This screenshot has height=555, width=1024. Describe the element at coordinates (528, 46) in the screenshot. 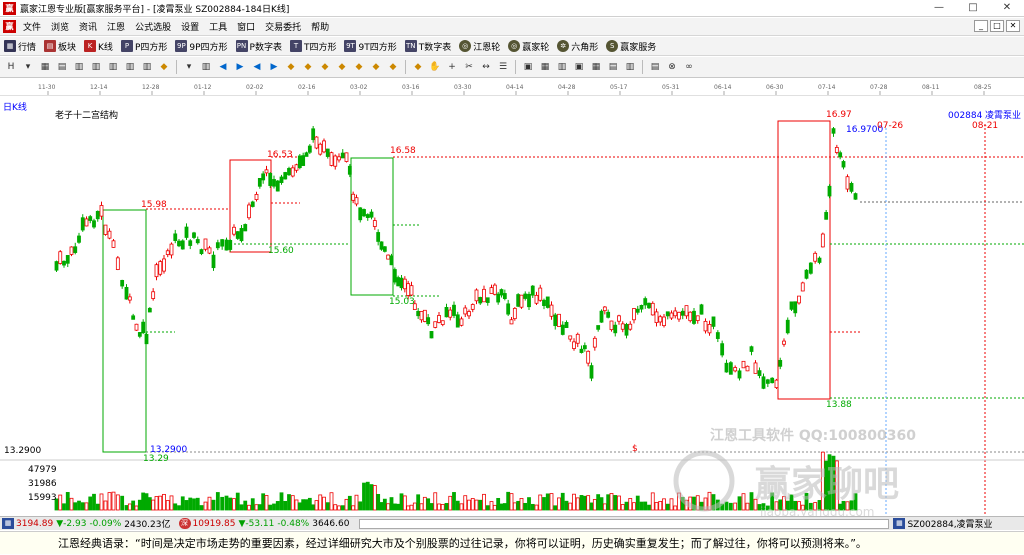

I see `toolbar-winner-wheel-button: ◎ 赢家轮` at that location.